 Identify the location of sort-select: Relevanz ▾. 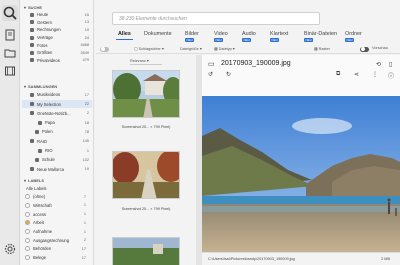
(146, 61).